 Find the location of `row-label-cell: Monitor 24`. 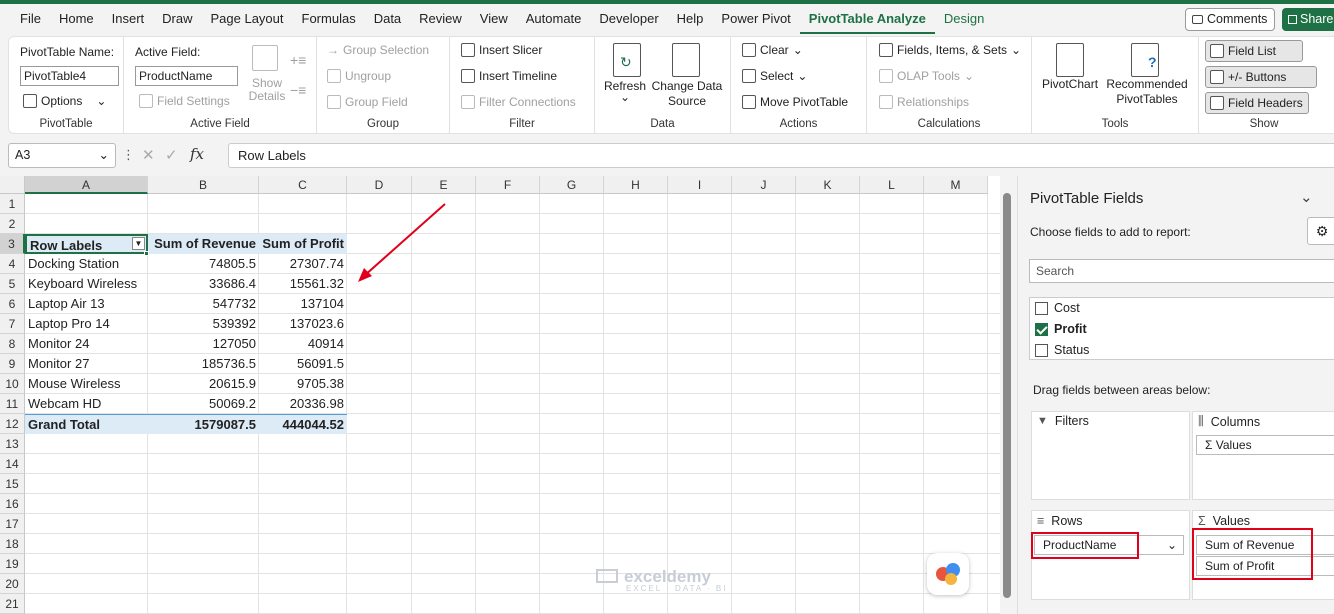

row-label-cell: Monitor 24 is located at coordinates (86, 344).